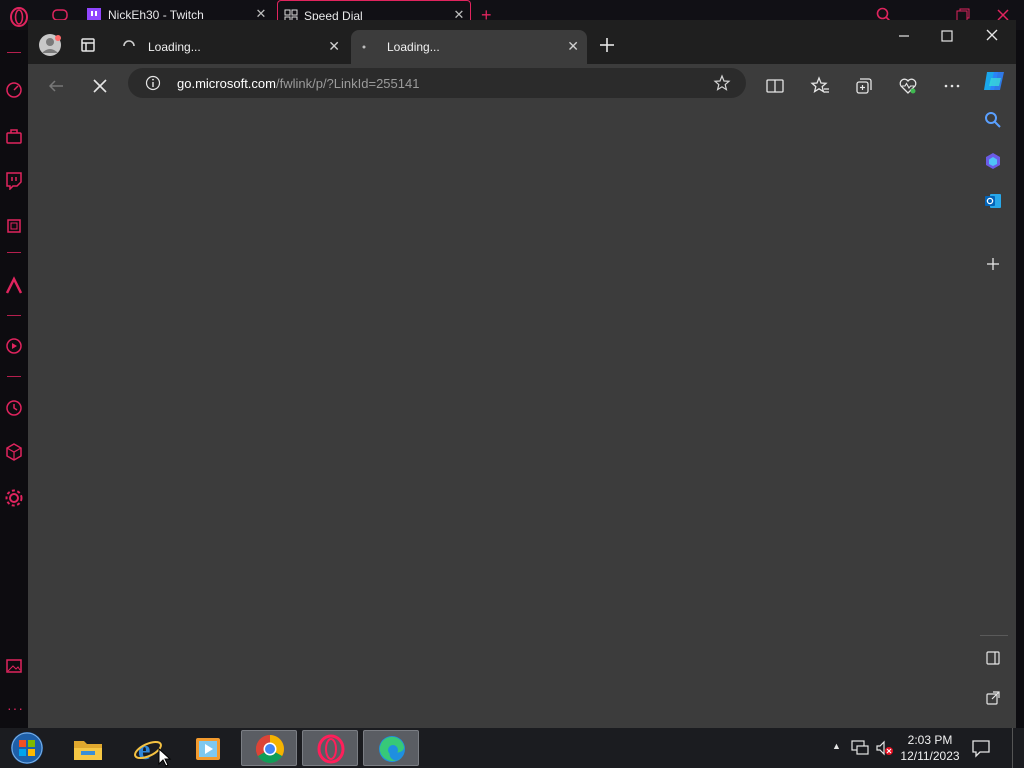  What do you see at coordinates (347, 83) in the screenshot?
I see `url-path: /fwlink/p/?LinkId=255141` at bounding box center [347, 83].